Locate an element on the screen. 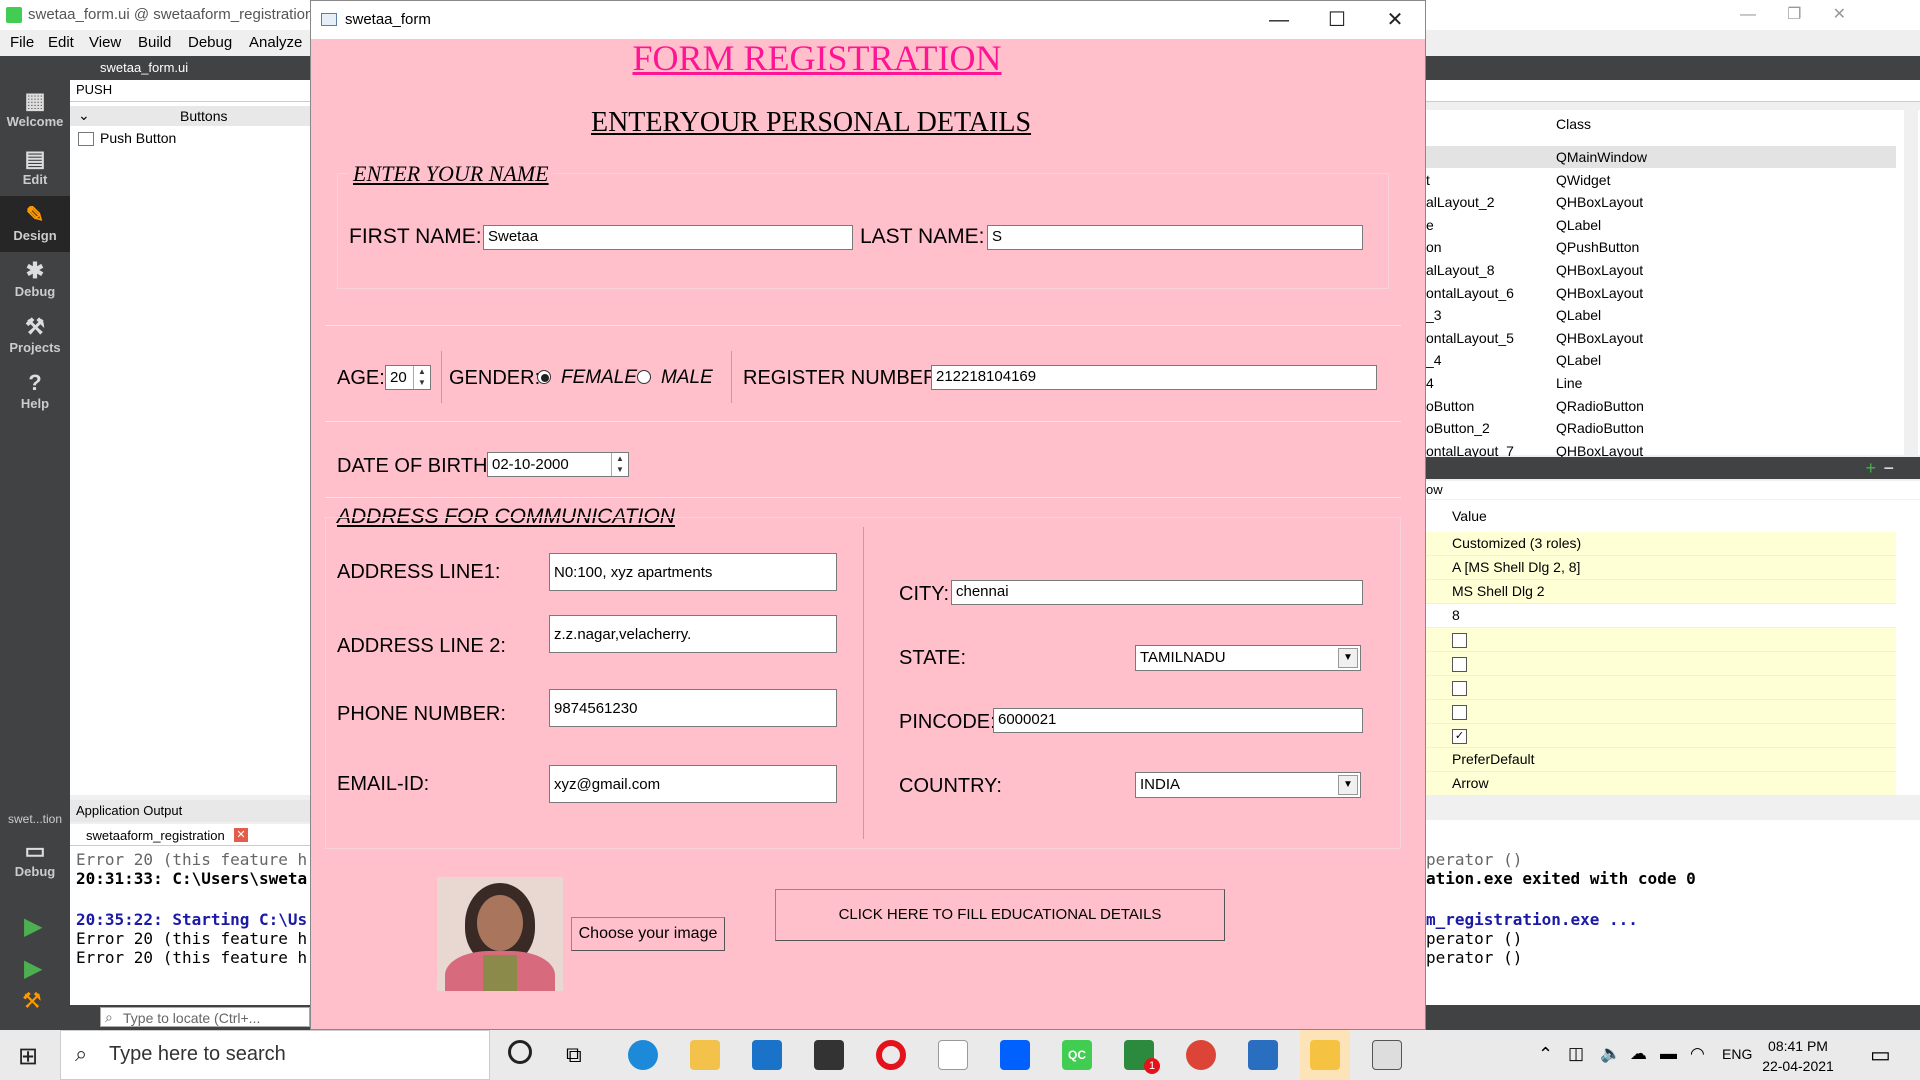 The width and height of the screenshot is (1920, 1080). notifications-icon: ▭ is located at coordinates (1880, 1055).